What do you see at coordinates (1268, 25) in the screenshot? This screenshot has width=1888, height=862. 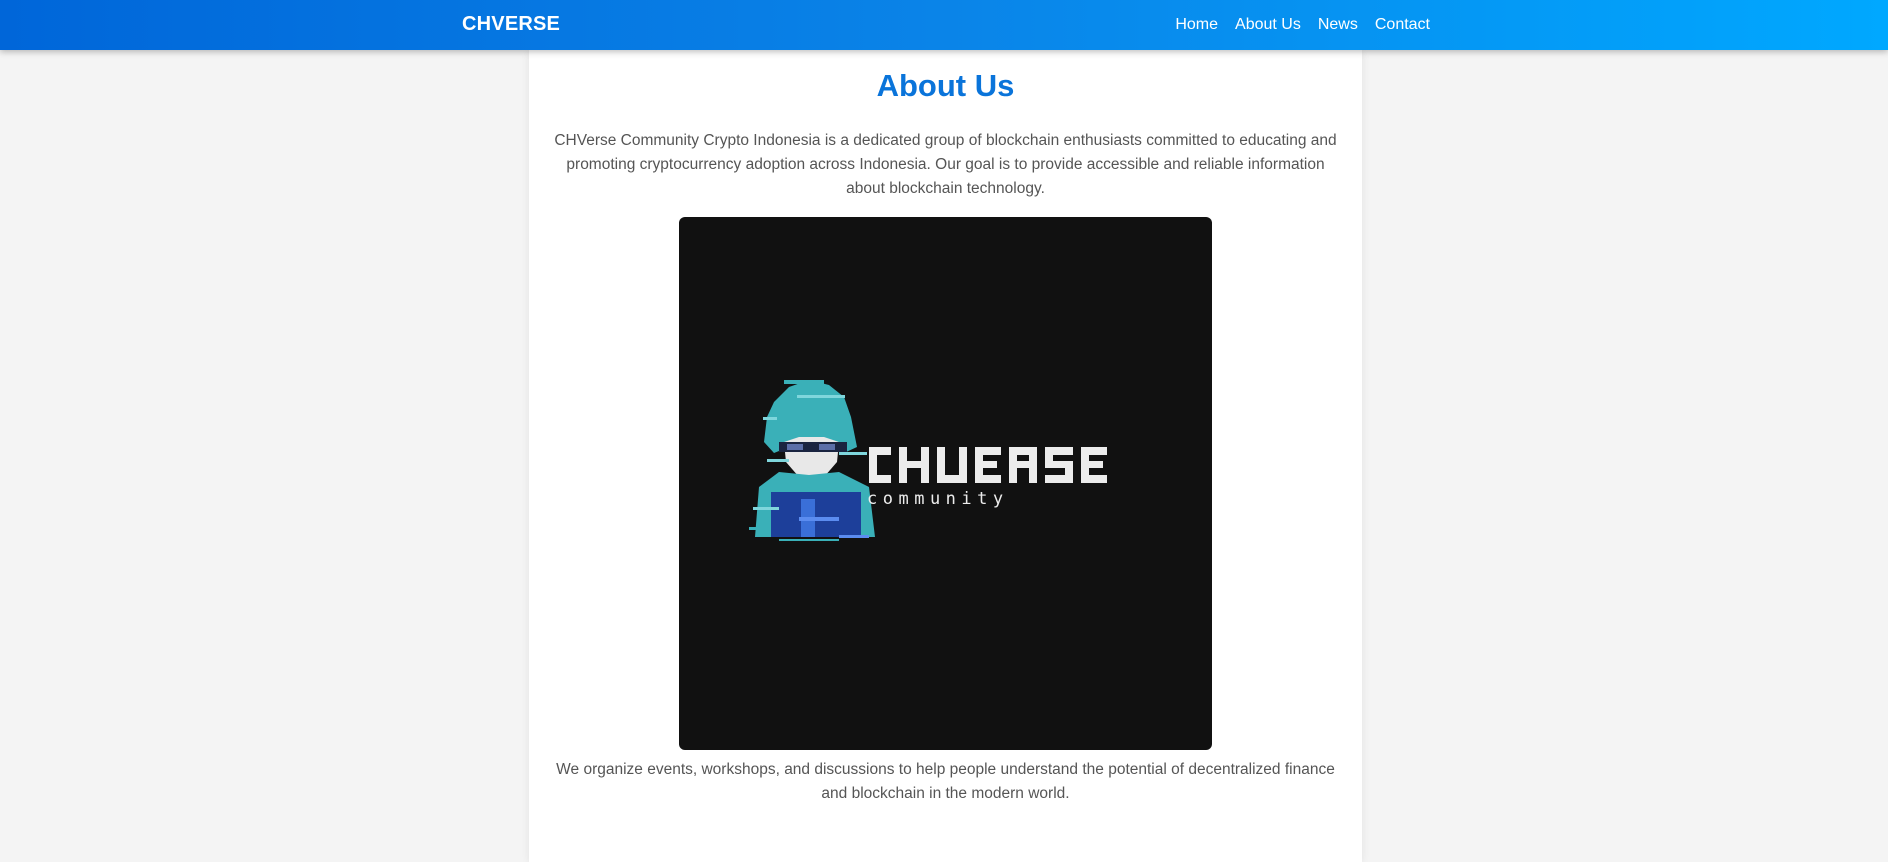 I see `nav-link-about-us: About Us` at bounding box center [1268, 25].